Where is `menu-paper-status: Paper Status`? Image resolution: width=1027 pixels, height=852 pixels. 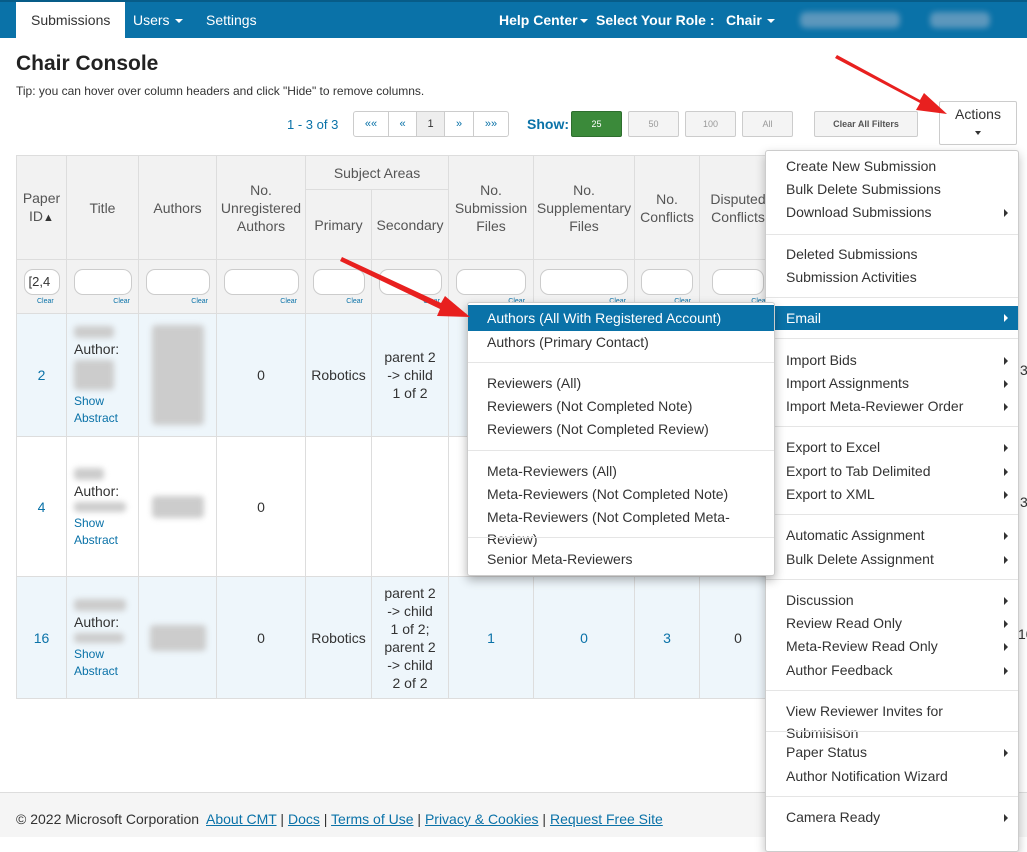
menu-paper-status: Paper Status is located at coordinates (892, 752).